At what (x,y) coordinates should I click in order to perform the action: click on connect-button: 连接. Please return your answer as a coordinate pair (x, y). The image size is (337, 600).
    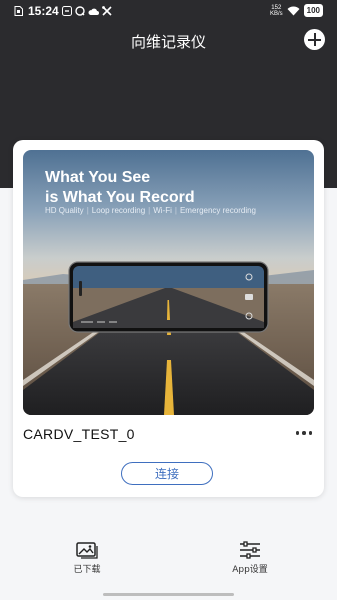
    Looking at the image, I should click on (167, 473).